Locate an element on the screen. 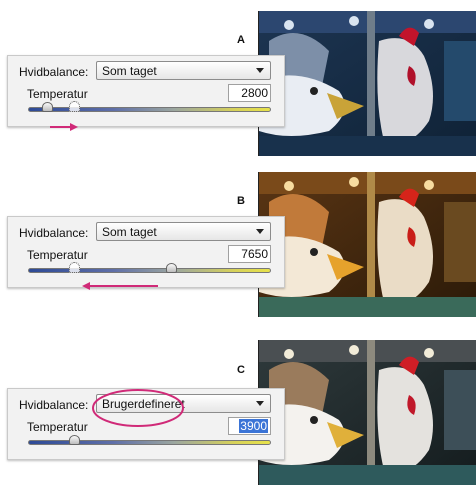 The width and height of the screenshot is (476, 485). temperature-field: 7650 is located at coordinates (249, 254).